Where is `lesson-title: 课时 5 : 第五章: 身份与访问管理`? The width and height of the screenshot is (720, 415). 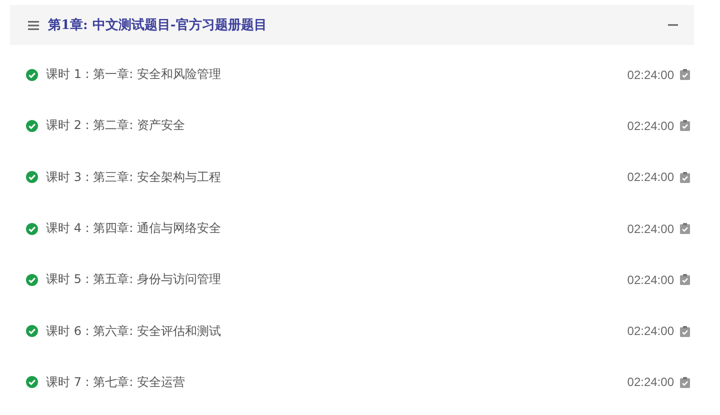 lesson-title: 课时 5 : 第五章: 身份与访问管理 is located at coordinates (134, 279).